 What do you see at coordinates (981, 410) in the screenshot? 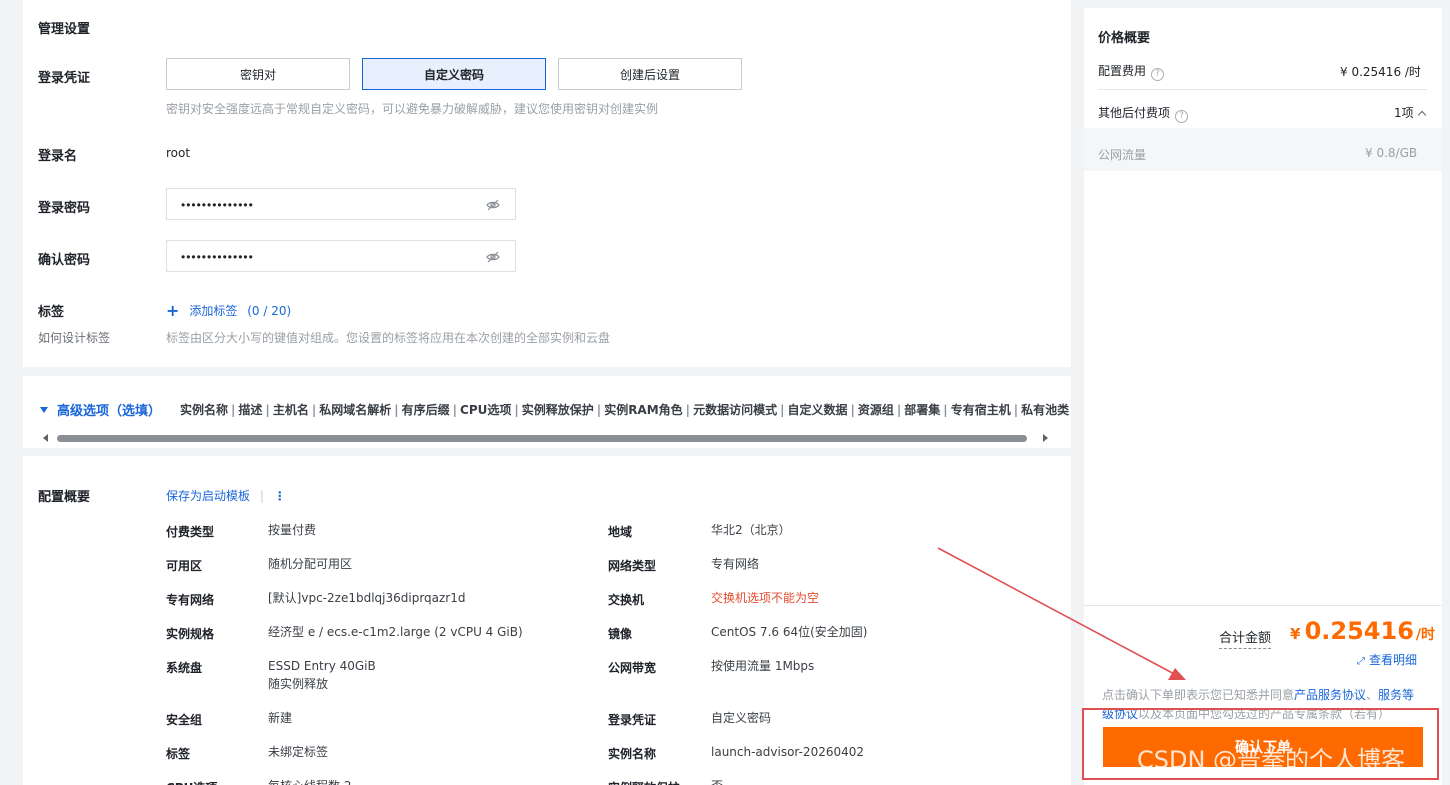
I see `advanced-item: 专有宿主机` at bounding box center [981, 410].